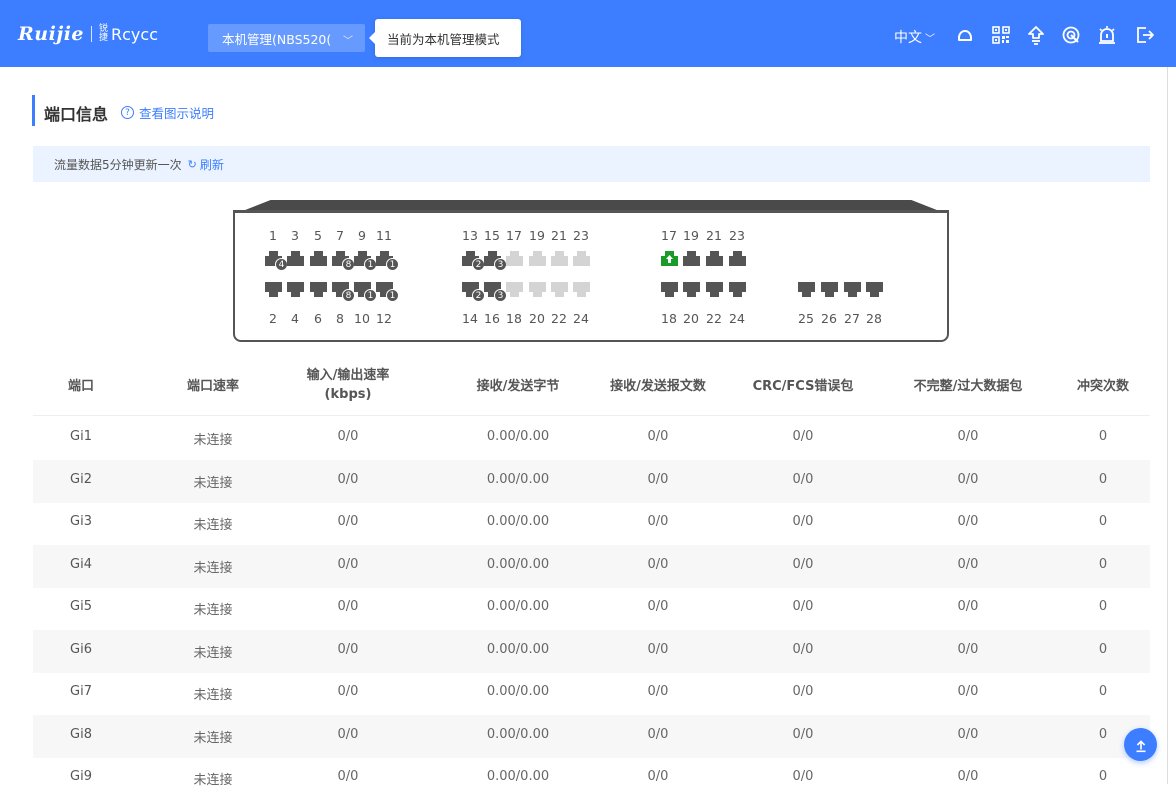 This screenshot has width=1176, height=800. What do you see at coordinates (340, 235) in the screenshot?
I see `port-label-top: 7` at bounding box center [340, 235].